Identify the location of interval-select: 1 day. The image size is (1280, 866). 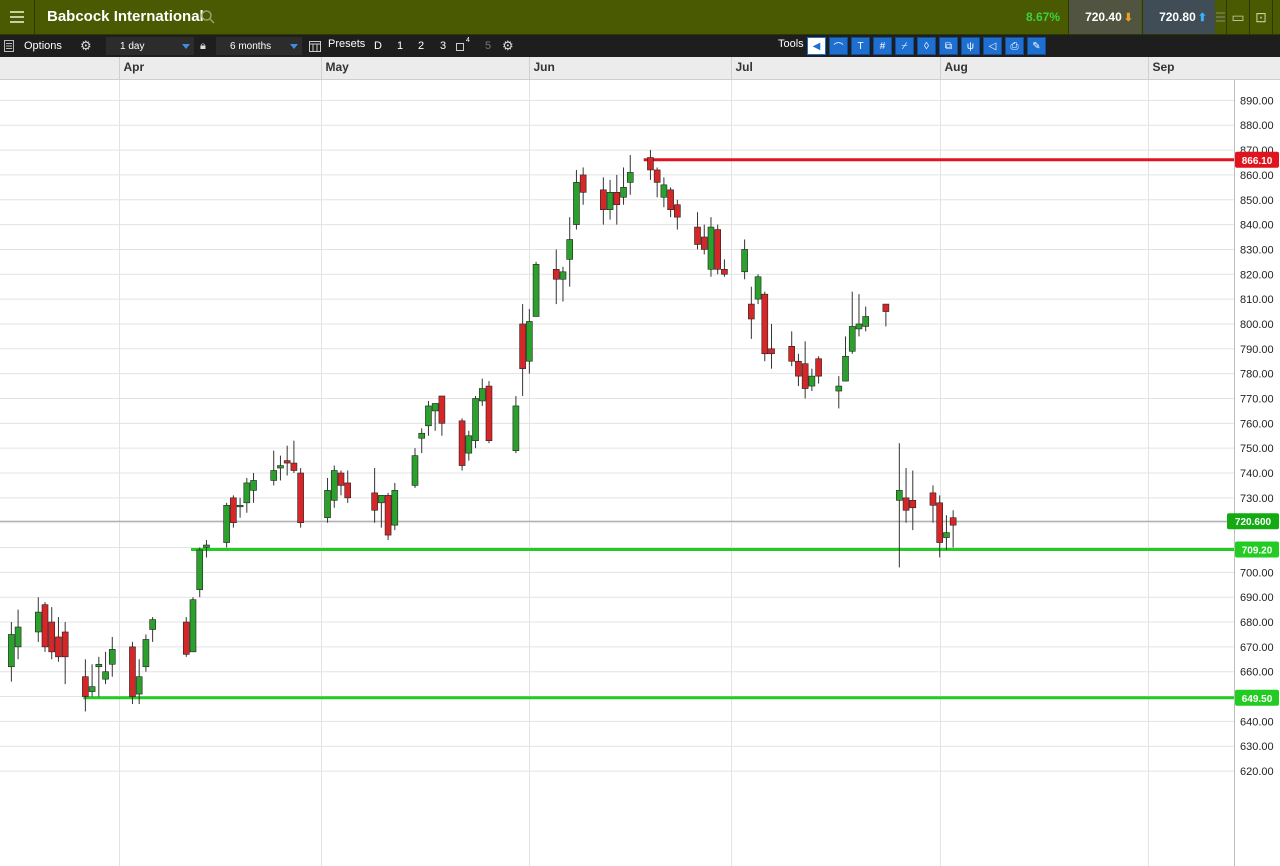
(150, 46).